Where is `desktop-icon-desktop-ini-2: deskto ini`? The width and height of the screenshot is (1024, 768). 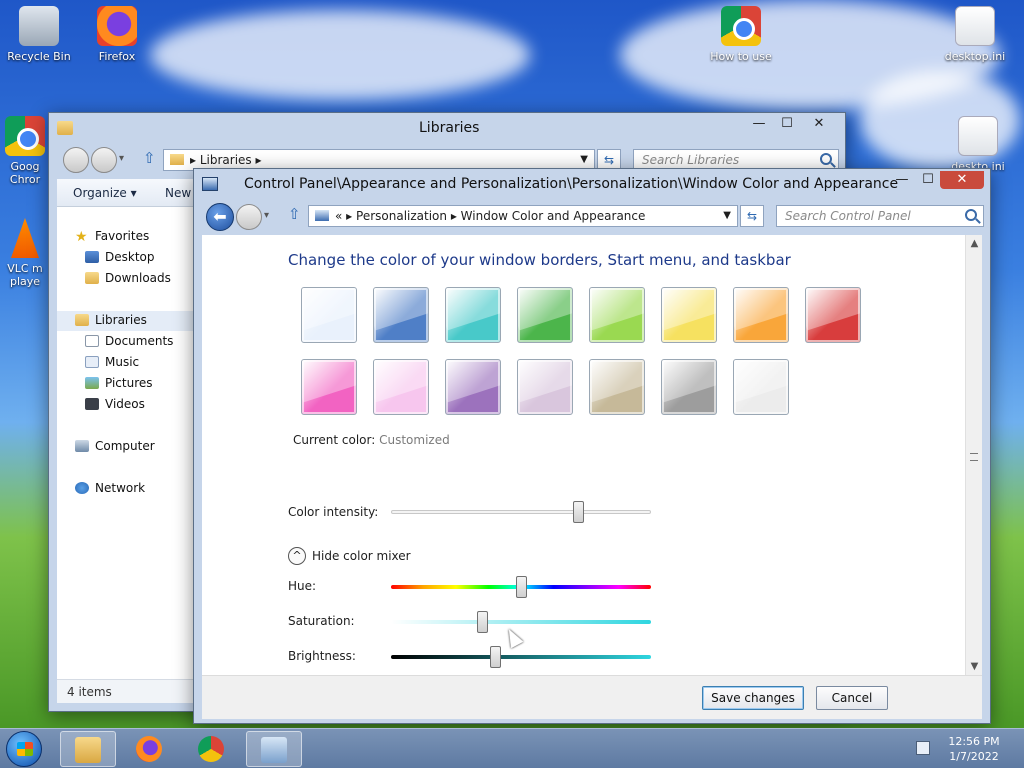 desktop-icon-desktop-ini-2: deskto ini is located at coordinates (978, 144).